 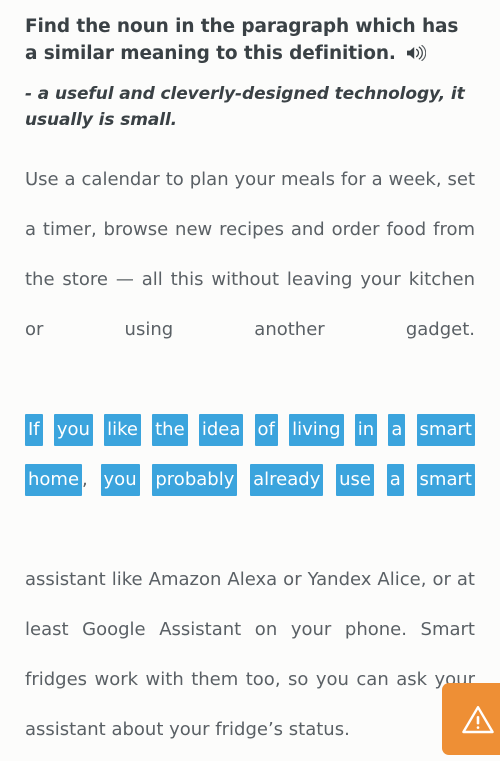 I want to click on report-problem-button, so click(x=471, y=719).